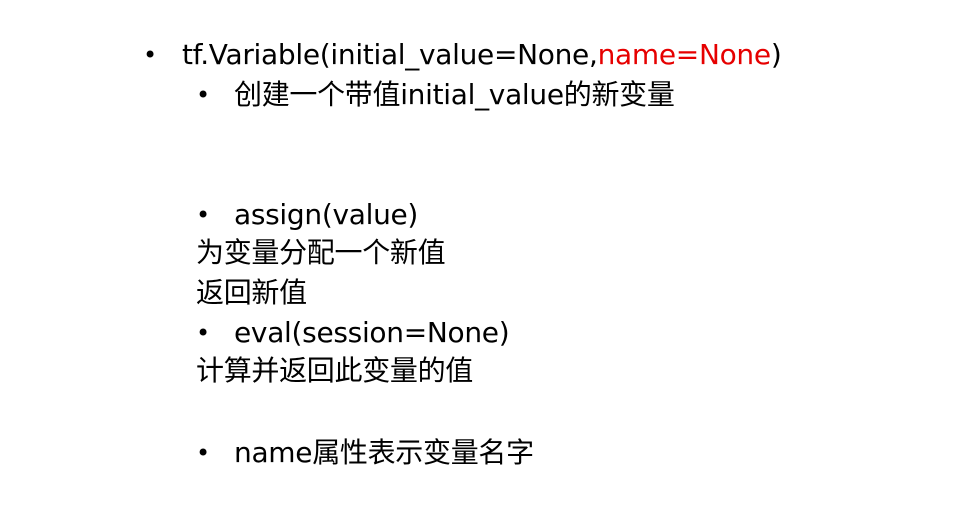 The height and width of the screenshot is (512, 953). I want to click on paragraph-eval-desc: 计算并返回此变量的值, so click(335, 370).